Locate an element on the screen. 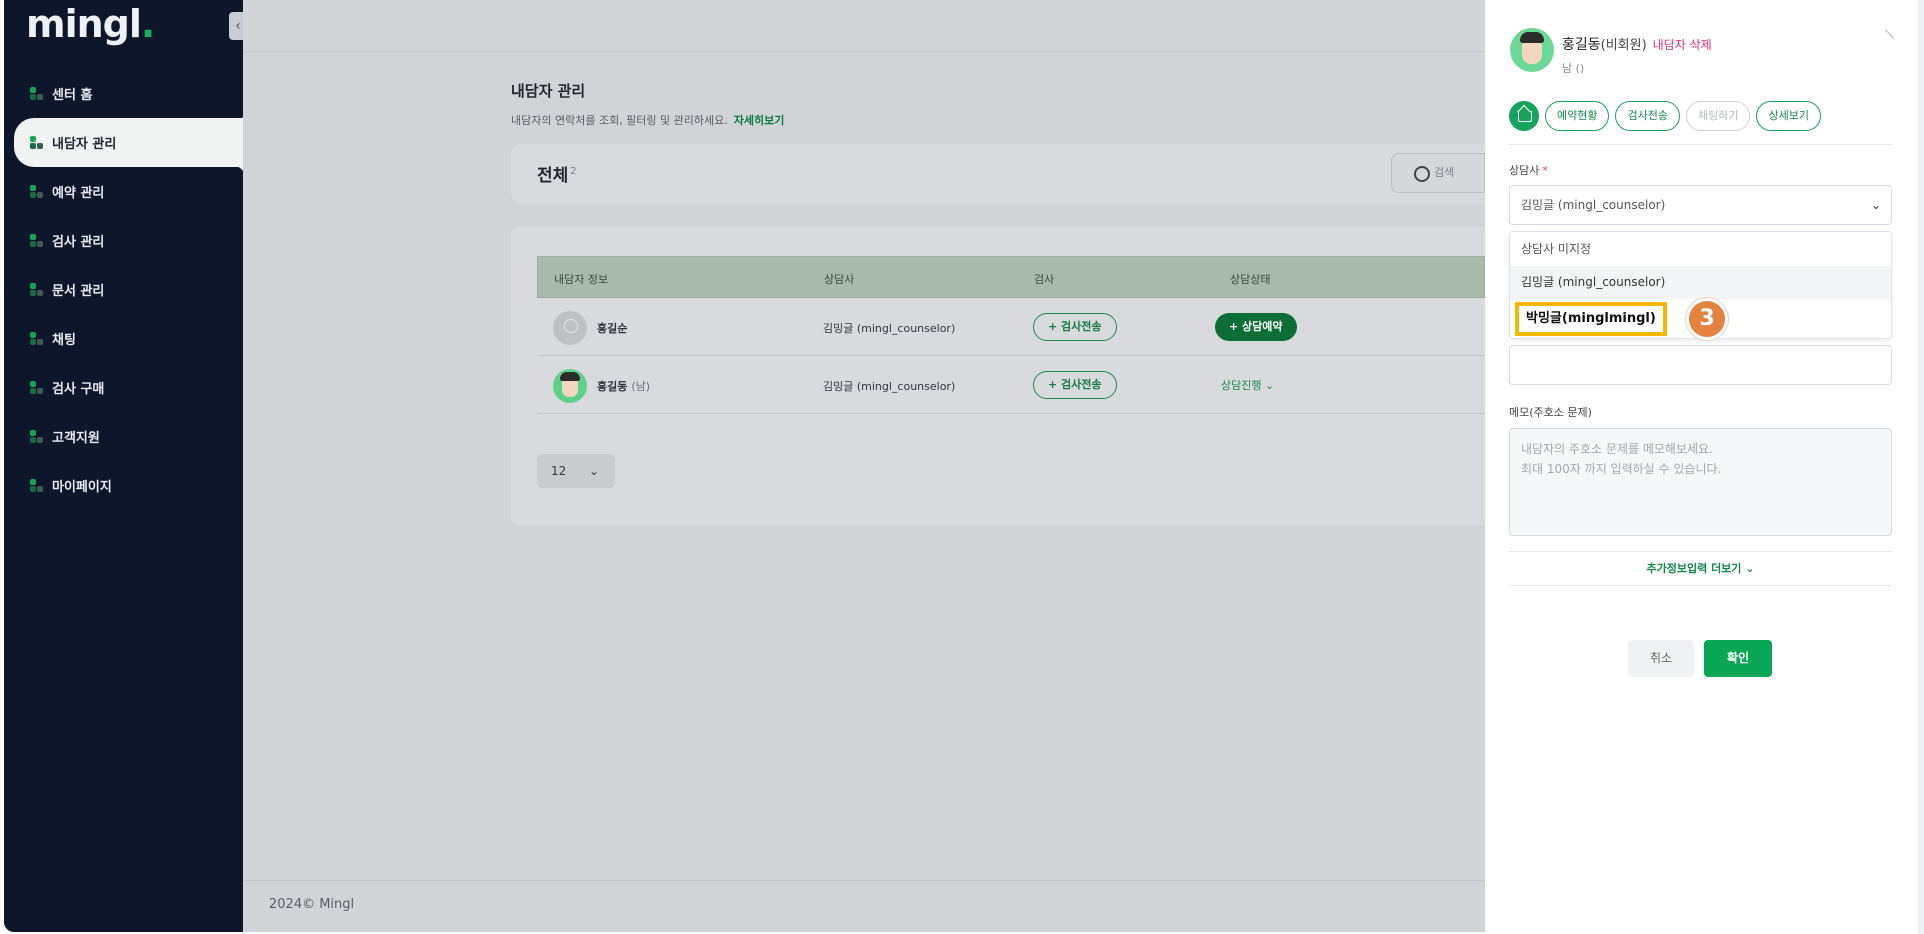 The image size is (1924, 934). sidebar-item-label: 문서 관리 is located at coordinates (78, 291).